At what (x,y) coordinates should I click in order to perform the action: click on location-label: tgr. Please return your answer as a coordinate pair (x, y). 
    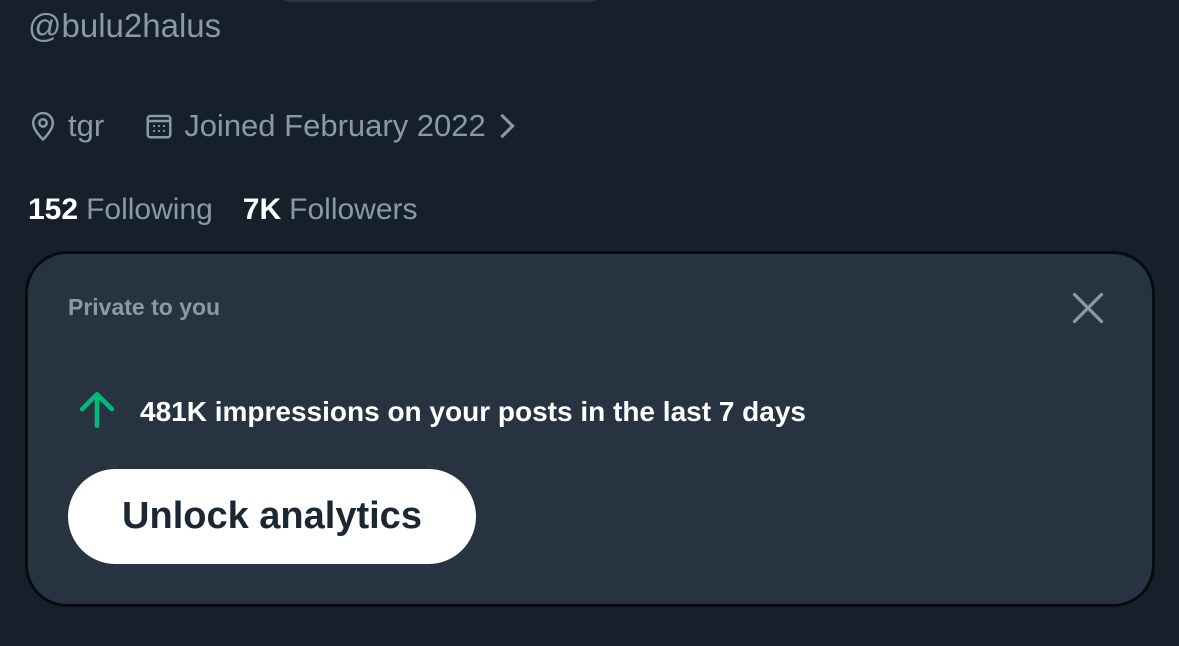
    Looking at the image, I should click on (86, 125).